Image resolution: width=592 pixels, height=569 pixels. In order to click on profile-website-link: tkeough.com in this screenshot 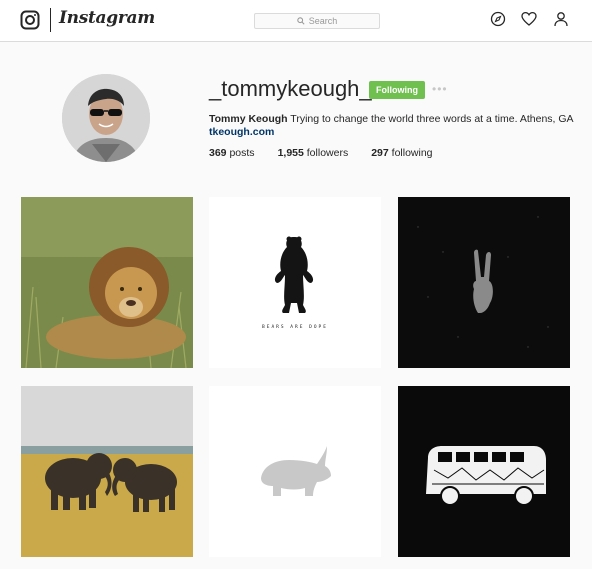, I will do `click(241, 132)`.